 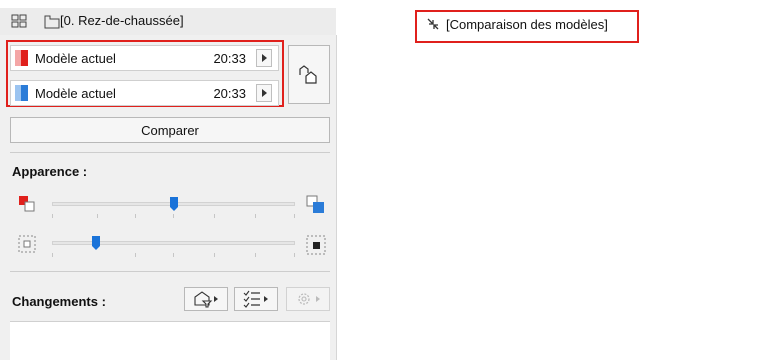 What do you see at coordinates (27, 204) in the screenshot?
I see `color-overlap-red-icon` at bounding box center [27, 204].